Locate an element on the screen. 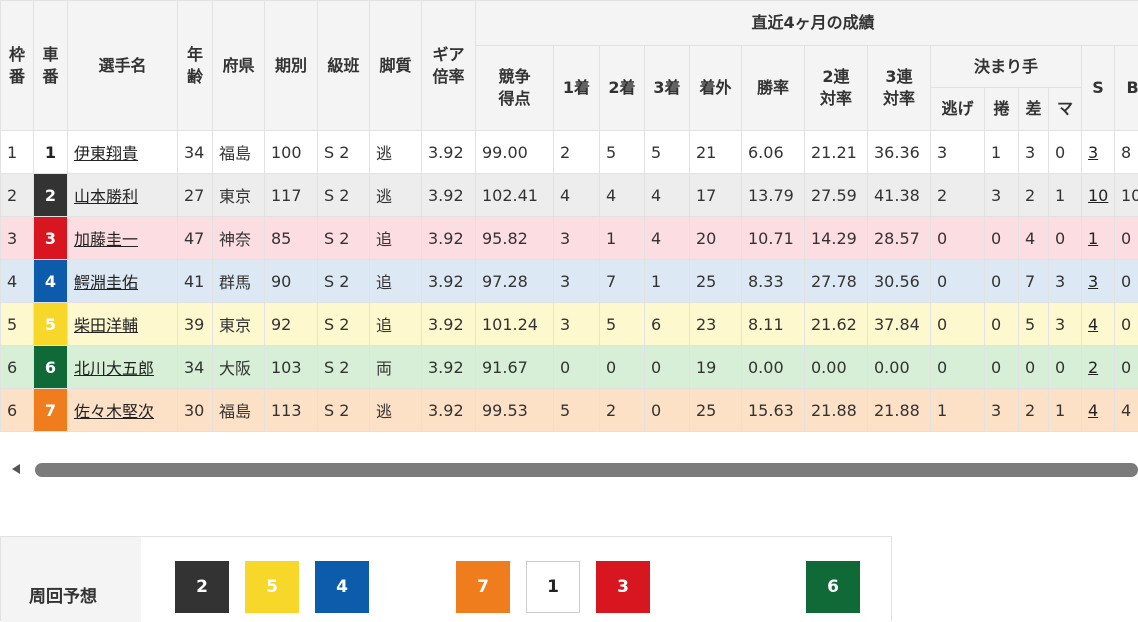 The height and width of the screenshot is (622, 1138). racer-name-link: 北川大五郎 is located at coordinates (114, 368).